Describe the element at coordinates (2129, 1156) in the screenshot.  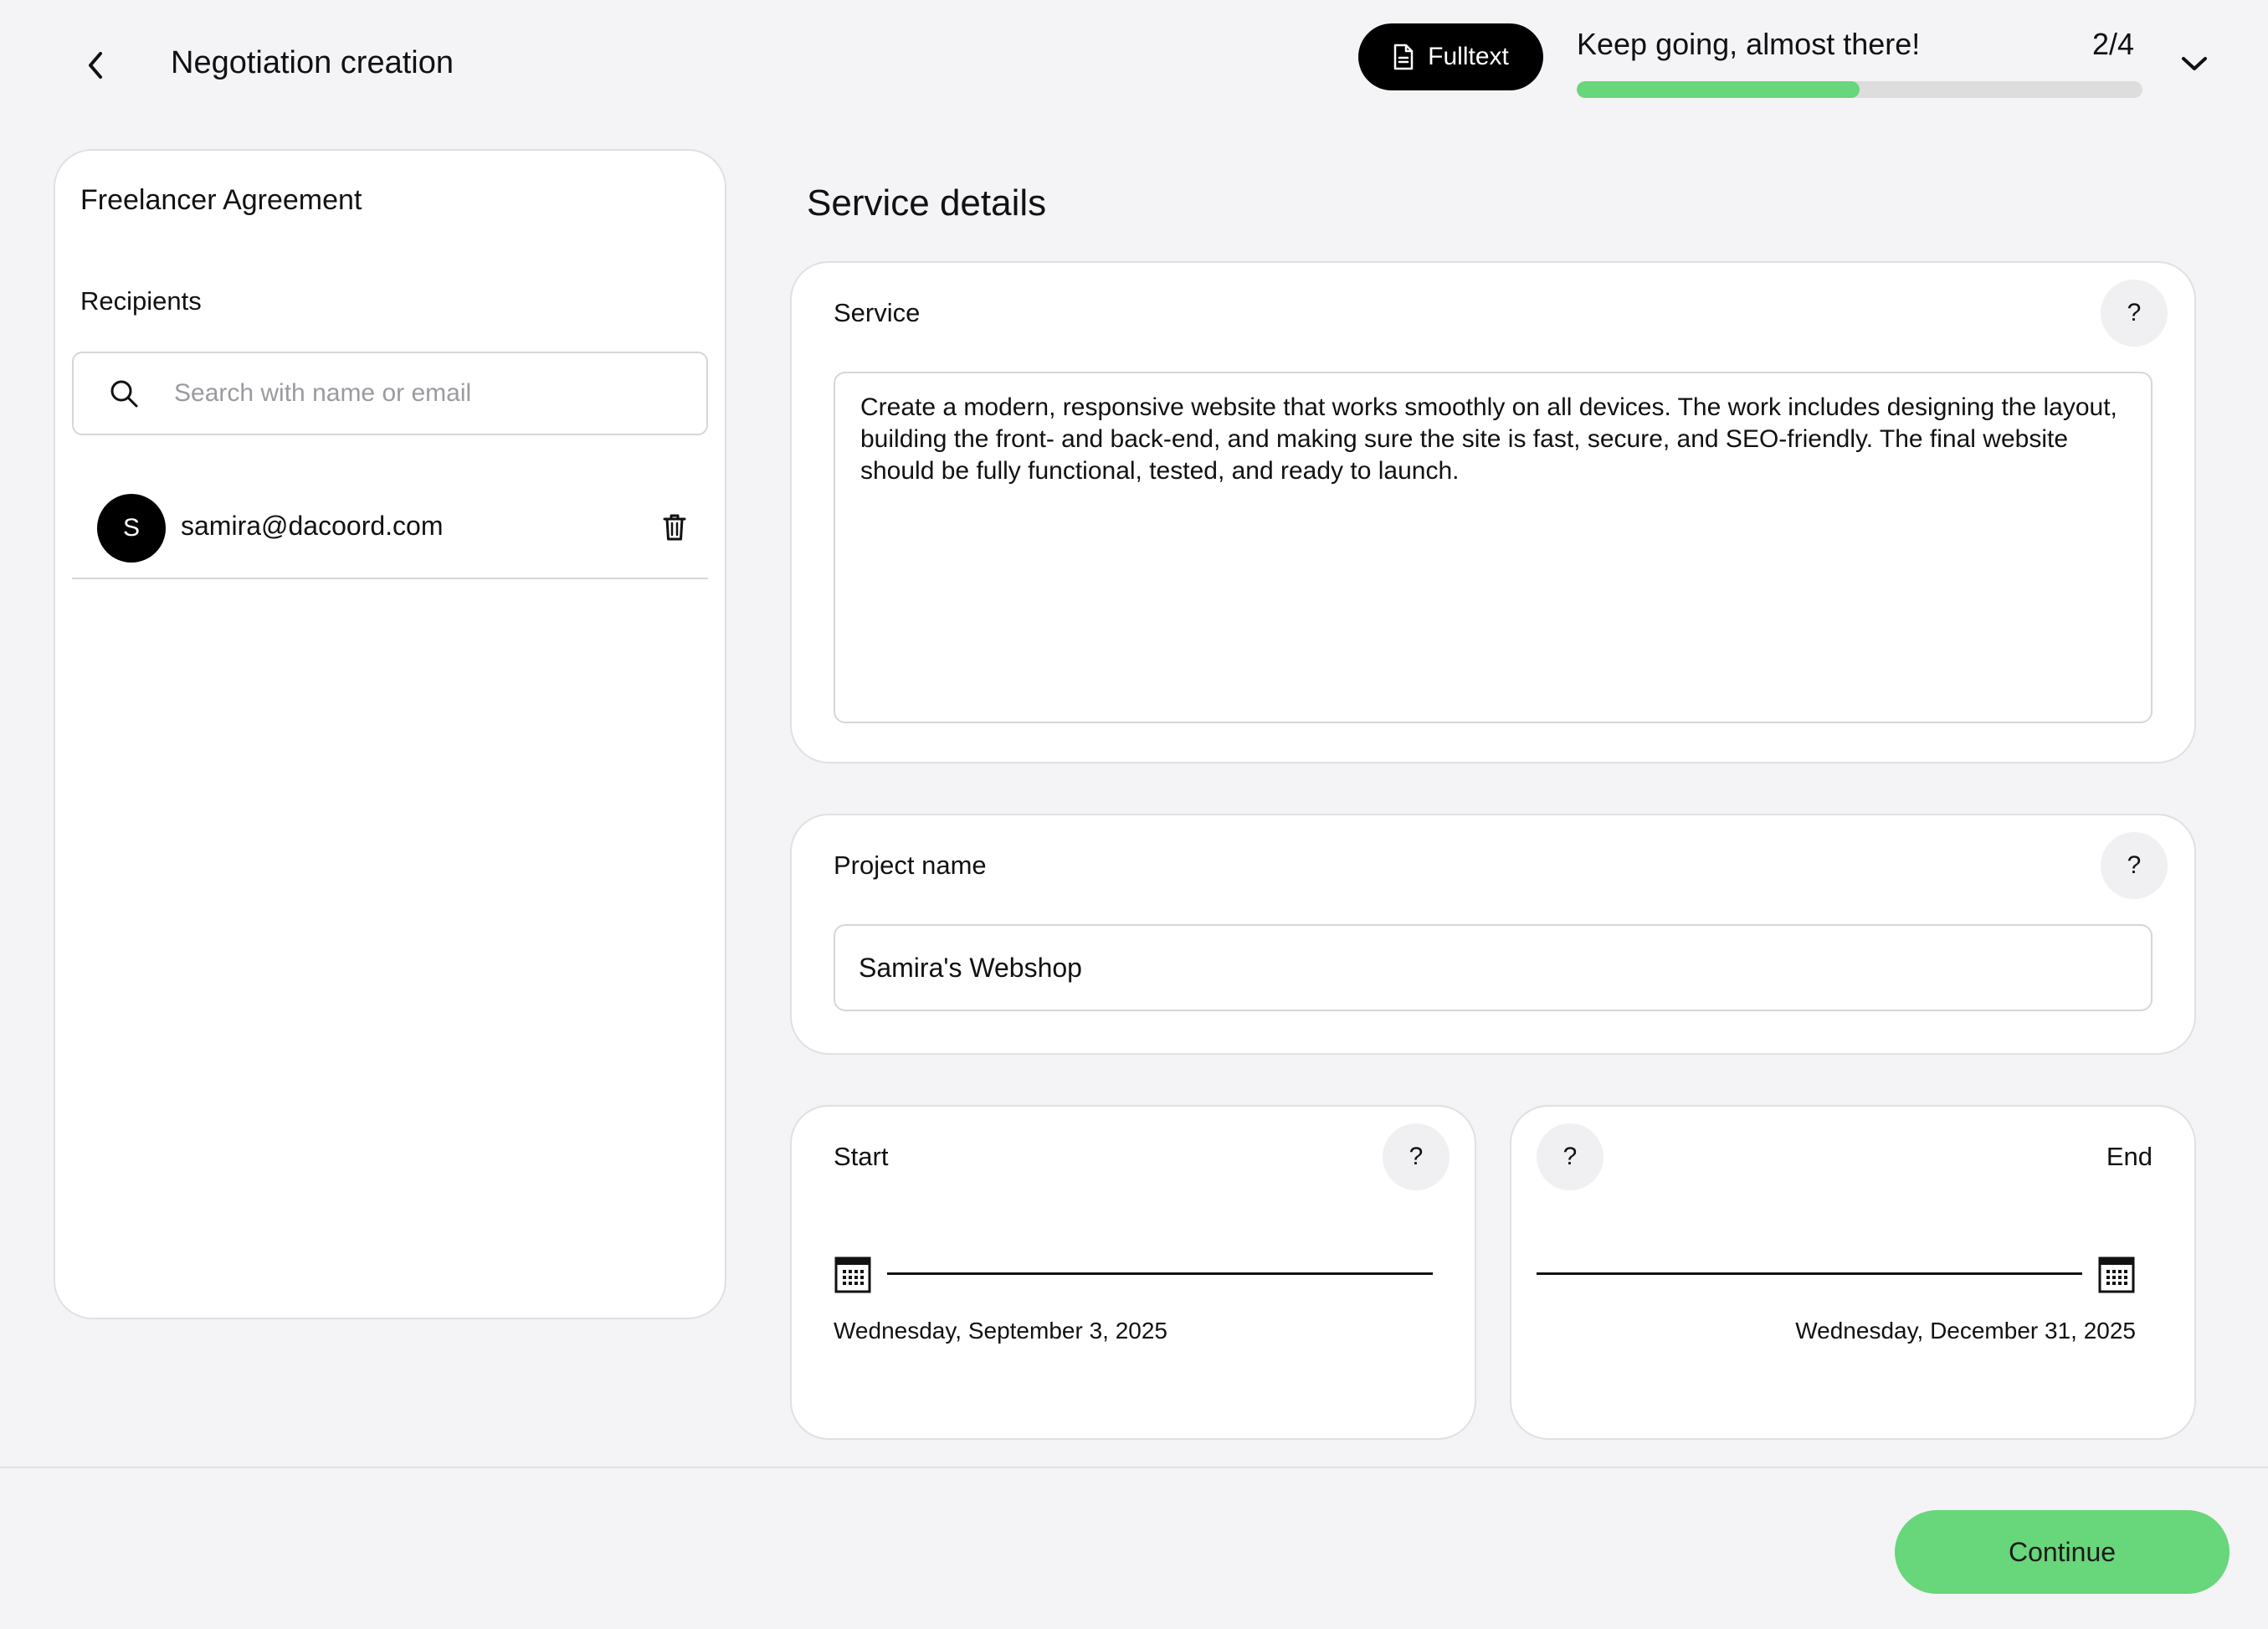
I see `end-label: End` at that location.